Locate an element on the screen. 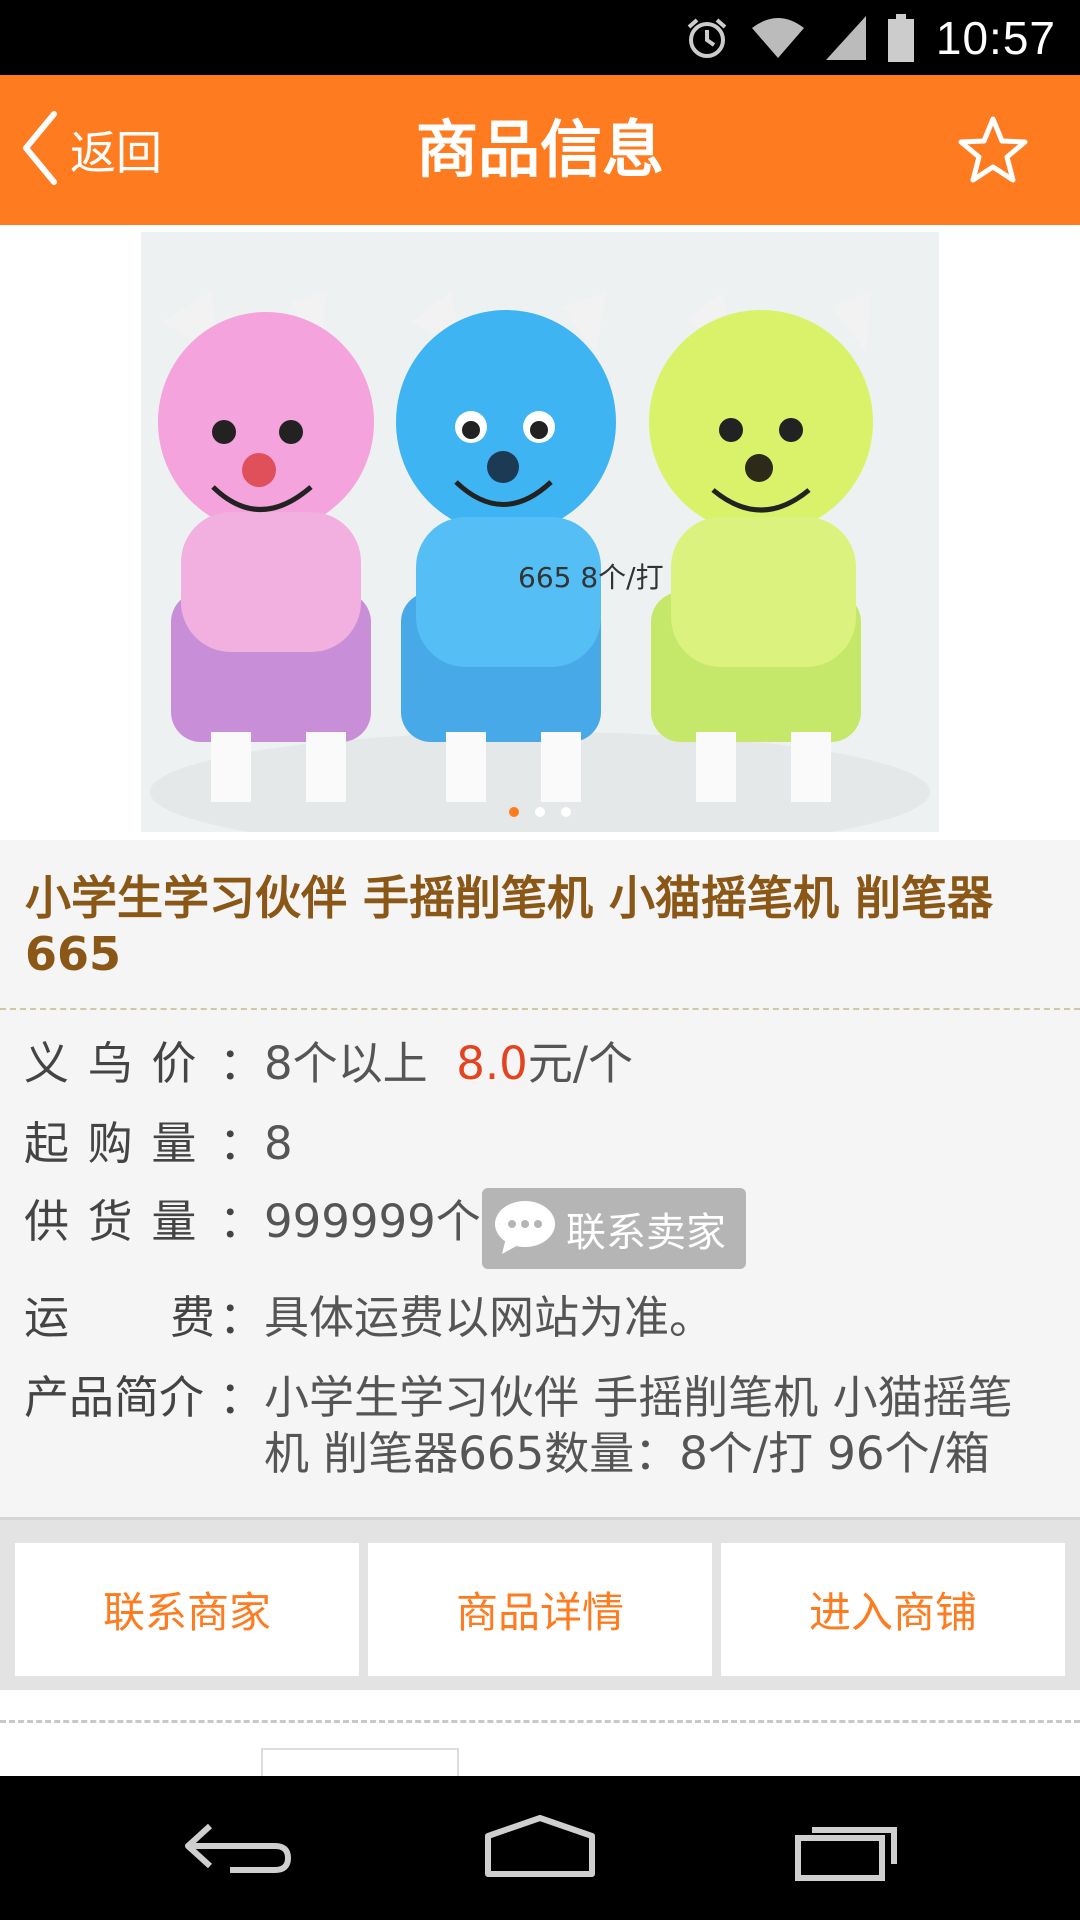 This screenshot has width=1080, height=1920. page-title: 商品信息 is located at coordinates (539, 149).